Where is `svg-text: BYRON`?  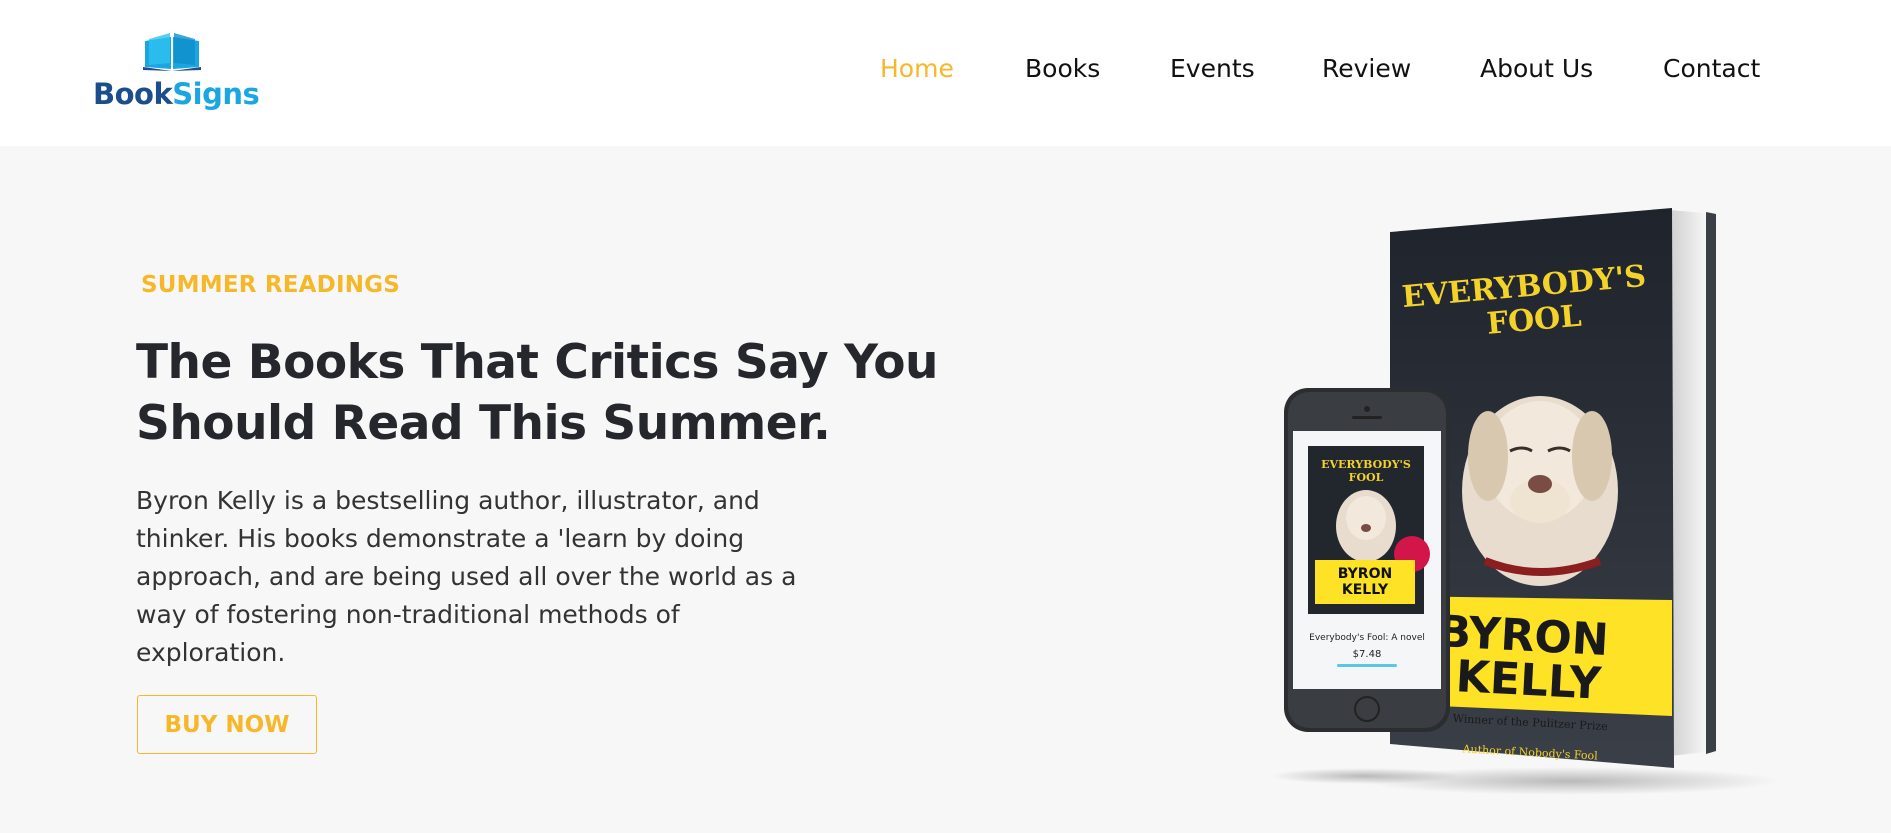 svg-text: BYRON is located at coordinates (1365, 574).